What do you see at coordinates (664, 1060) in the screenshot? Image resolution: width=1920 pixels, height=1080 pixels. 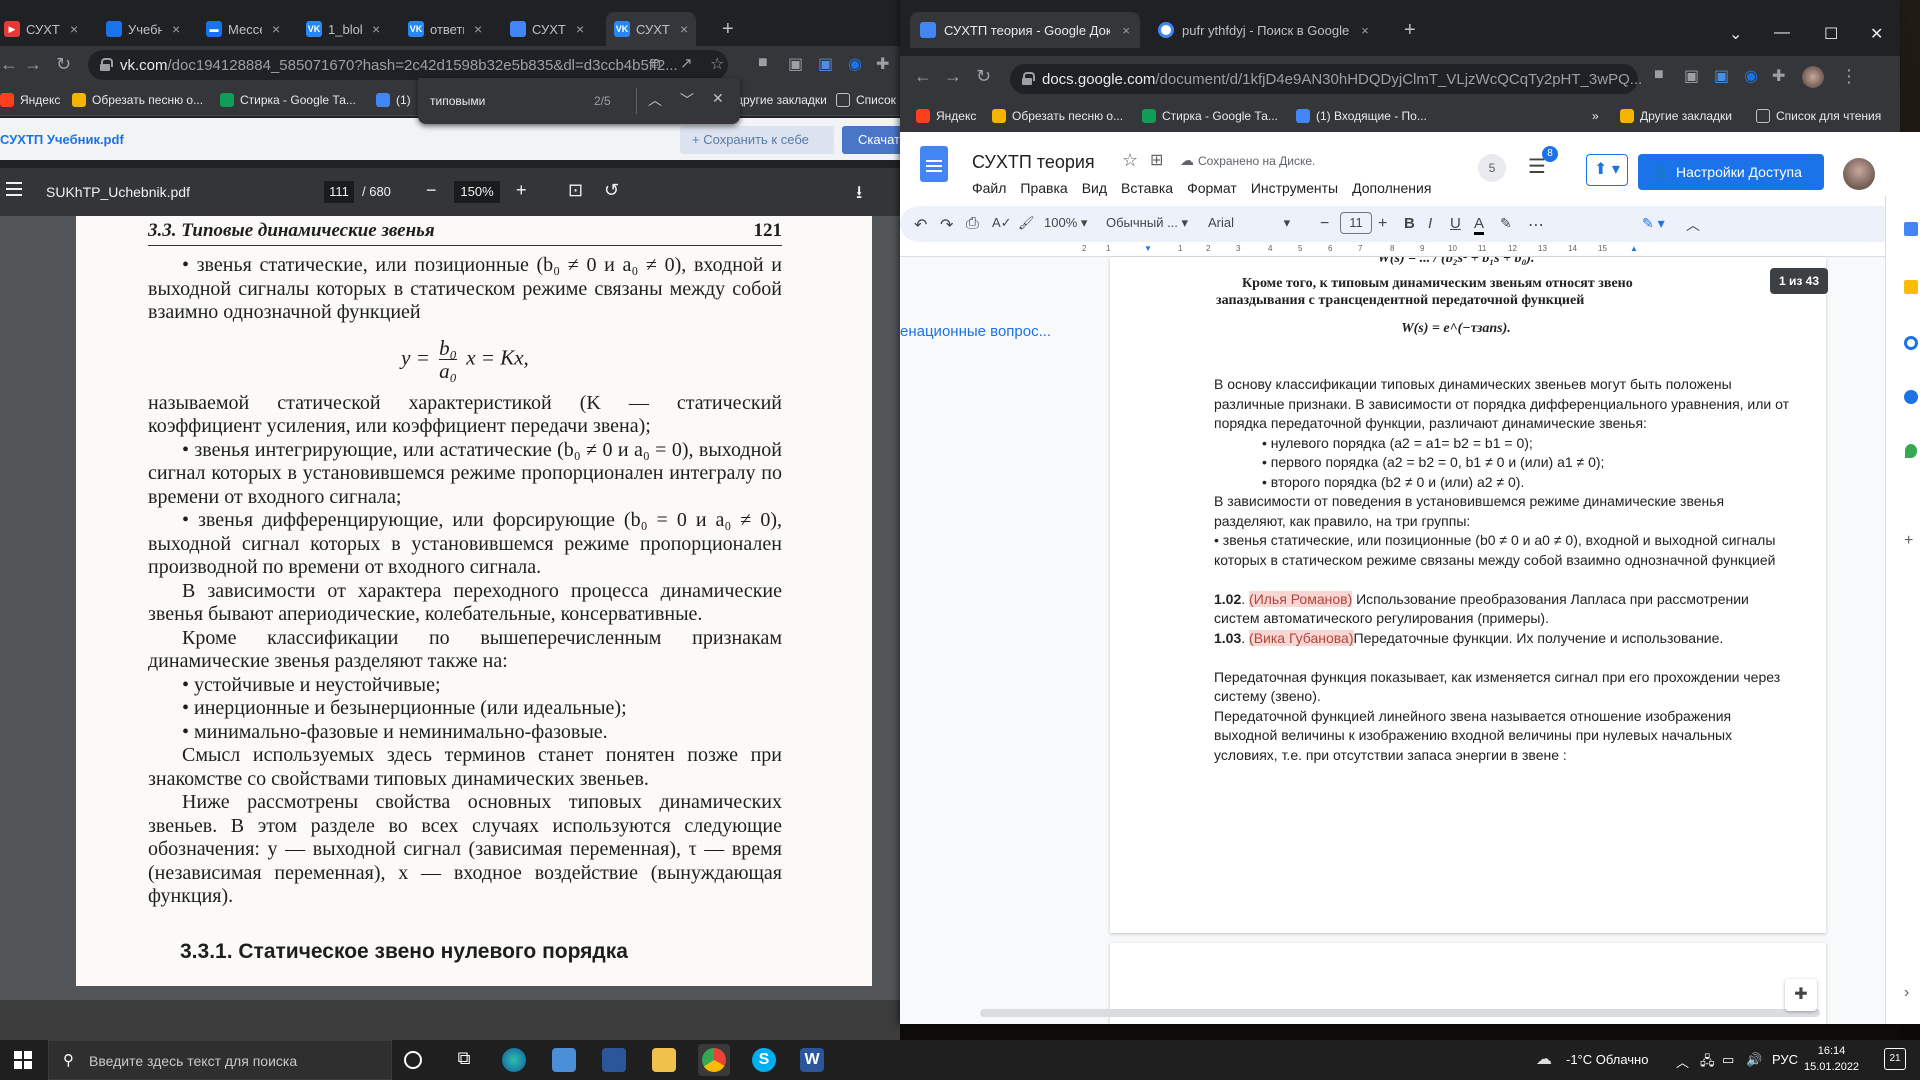 I see `file-explorer-icon` at bounding box center [664, 1060].